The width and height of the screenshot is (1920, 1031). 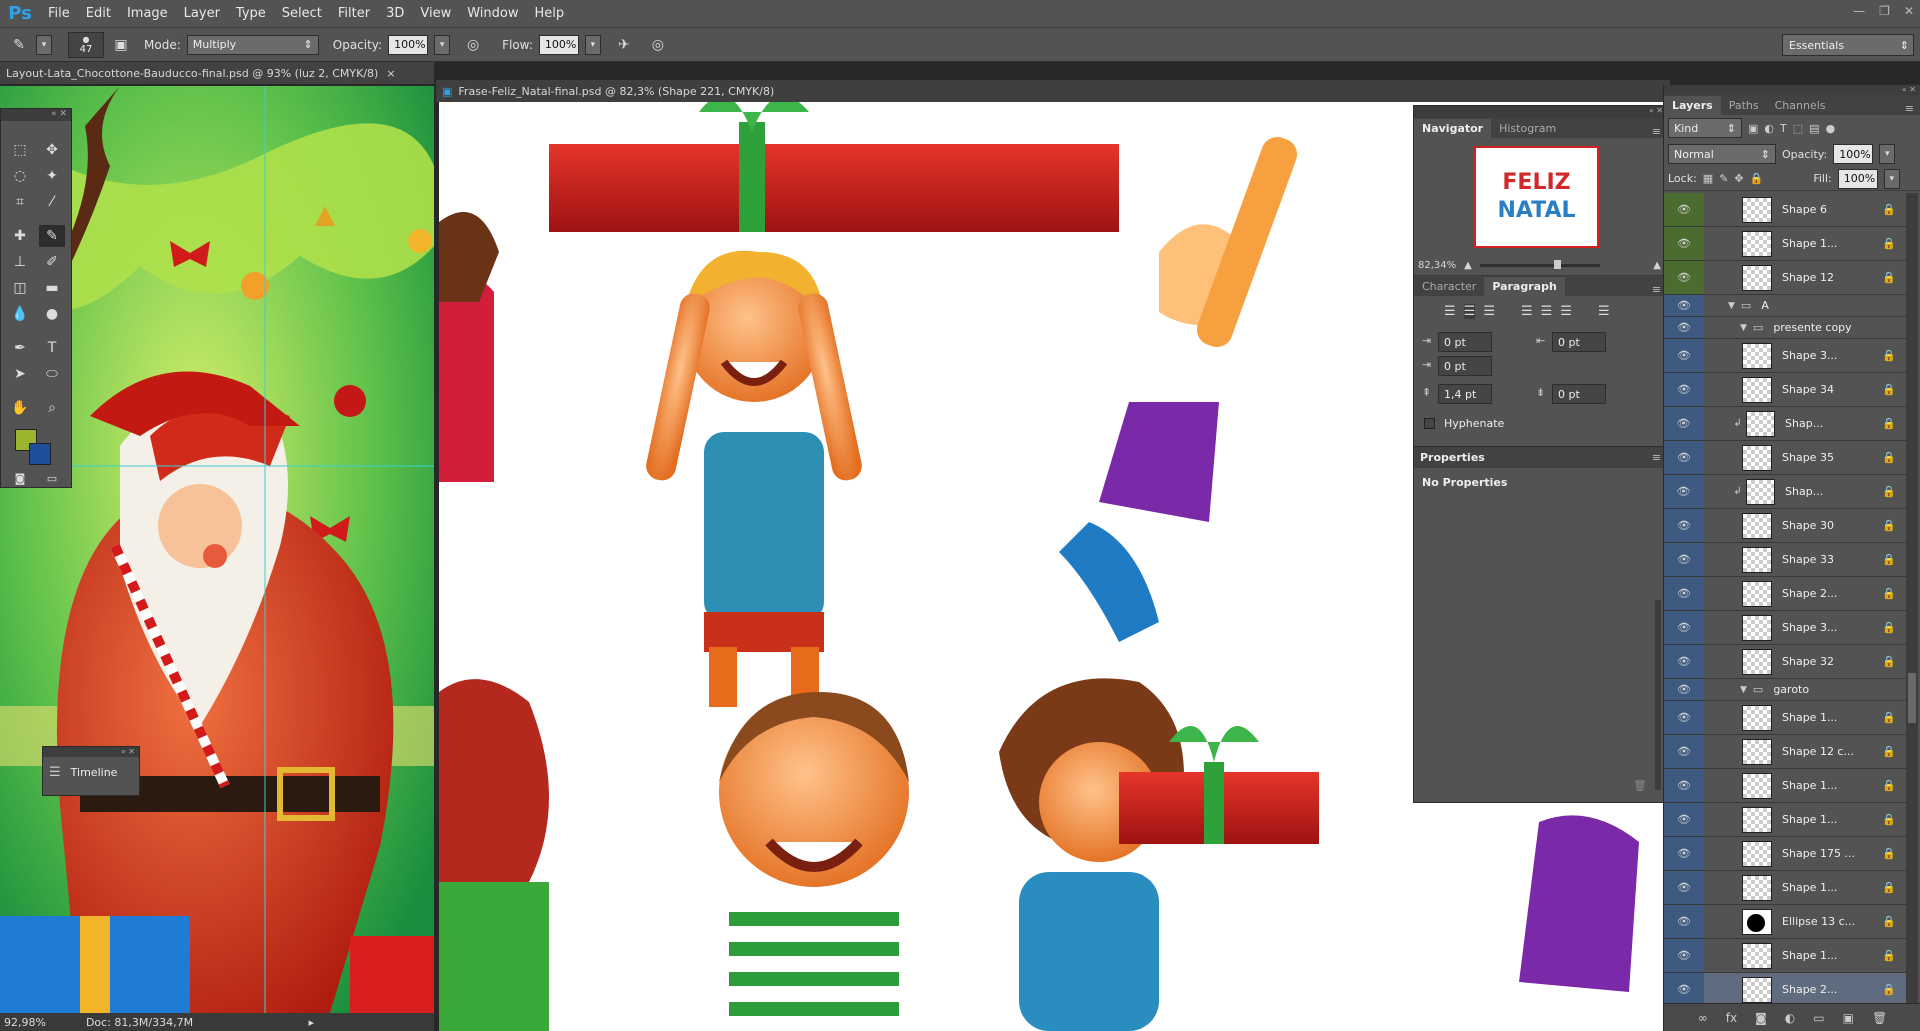 What do you see at coordinates (1540, 112) in the screenshot?
I see `panel-collapse-bar: « ✕` at bounding box center [1540, 112].